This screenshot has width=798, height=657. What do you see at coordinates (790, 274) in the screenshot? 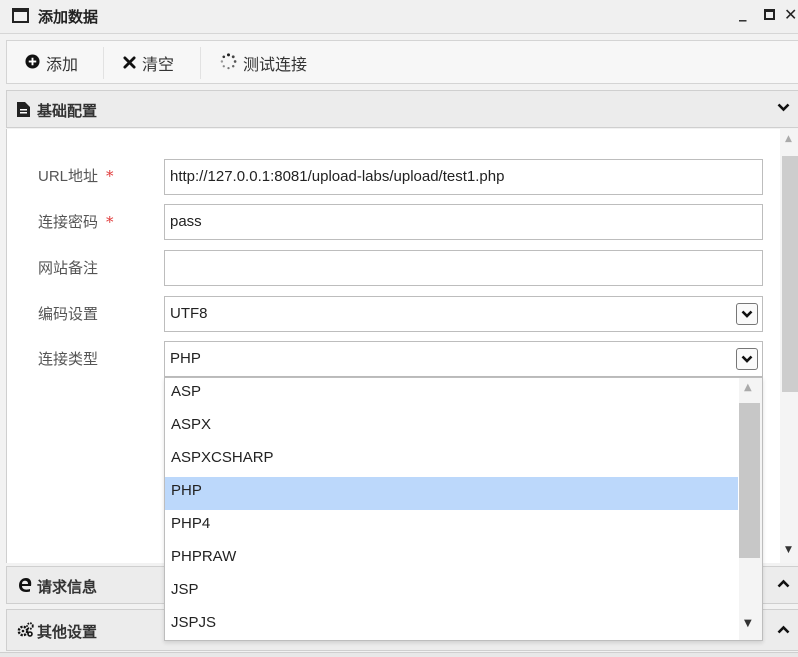
I see `panel-scrollbar-thumb` at bounding box center [790, 274].